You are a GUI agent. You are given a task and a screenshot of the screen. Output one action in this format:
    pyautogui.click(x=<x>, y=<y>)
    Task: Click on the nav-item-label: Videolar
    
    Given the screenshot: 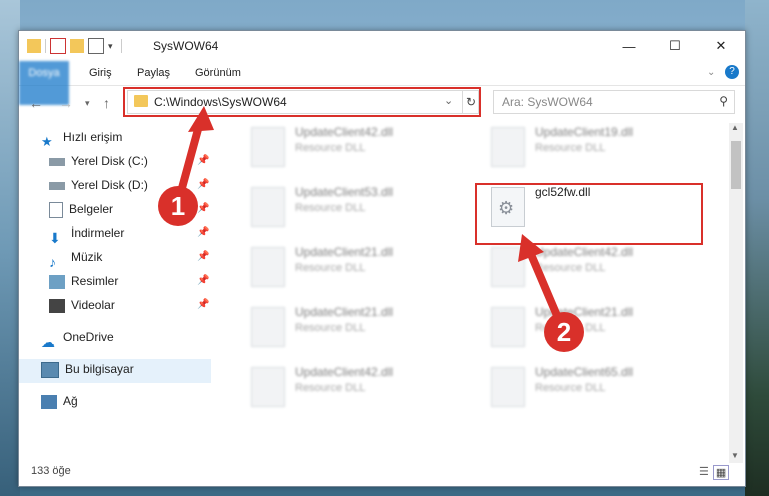 What is the action you would take?
    pyautogui.click(x=93, y=305)
    